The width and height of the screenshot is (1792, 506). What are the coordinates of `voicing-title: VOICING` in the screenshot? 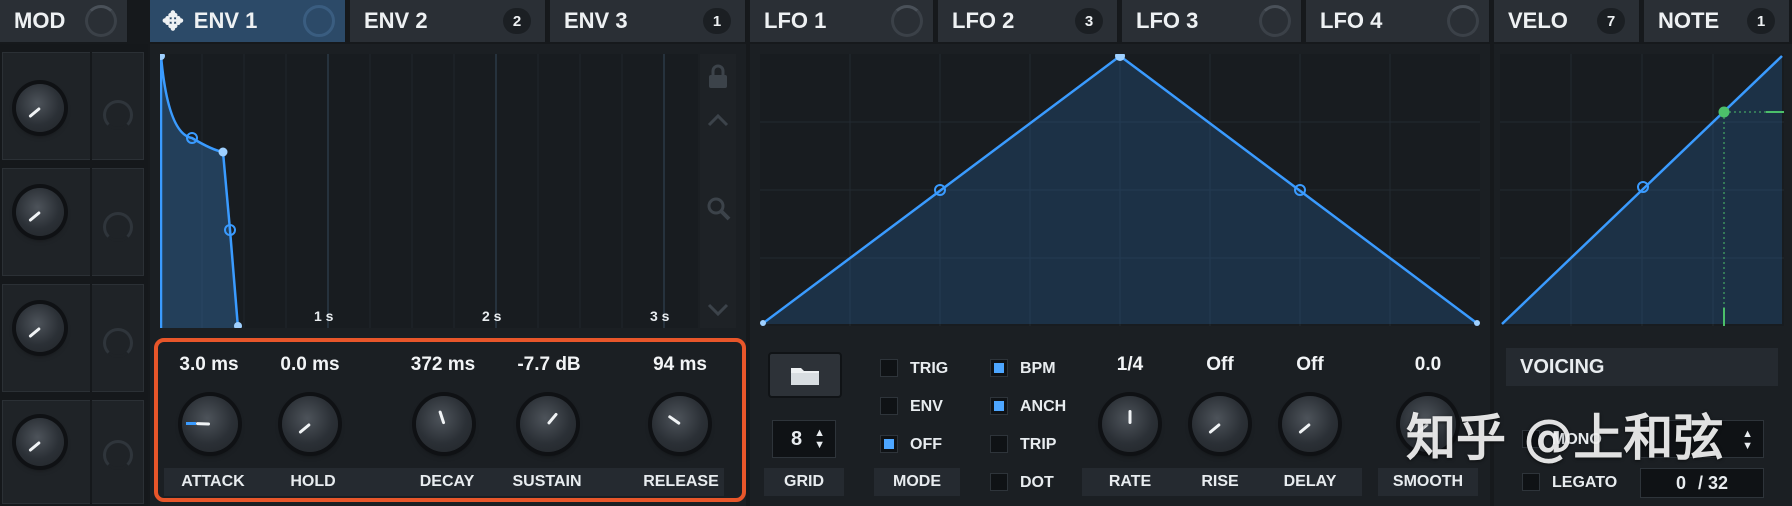 It's located at (1562, 366).